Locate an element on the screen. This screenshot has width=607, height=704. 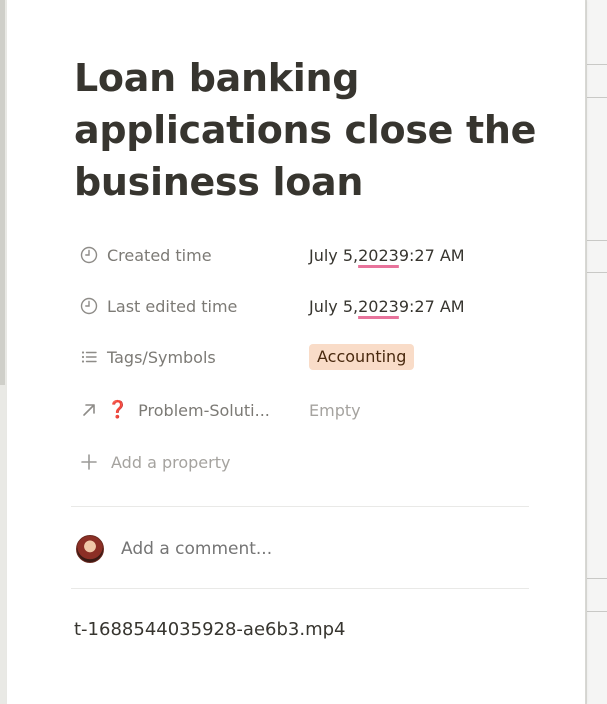
property-label: Created time is located at coordinates (190, 255).